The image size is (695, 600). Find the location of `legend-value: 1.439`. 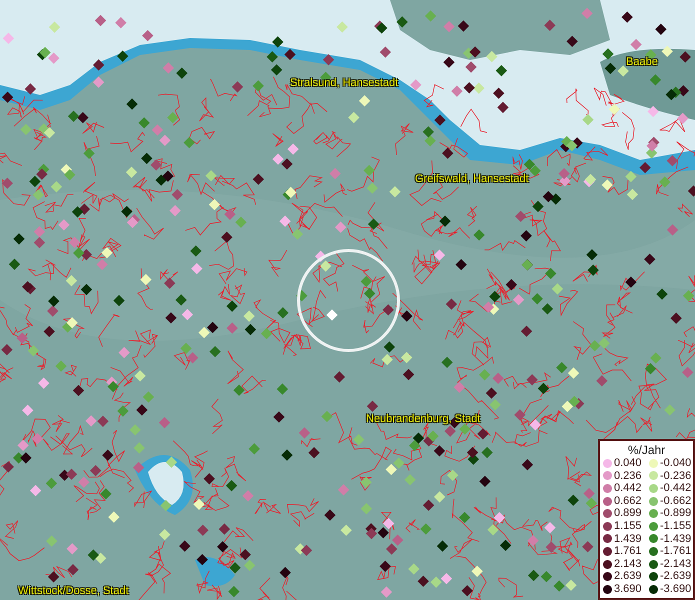

legend-value: 1.439 is located at coordinates (628, 539).